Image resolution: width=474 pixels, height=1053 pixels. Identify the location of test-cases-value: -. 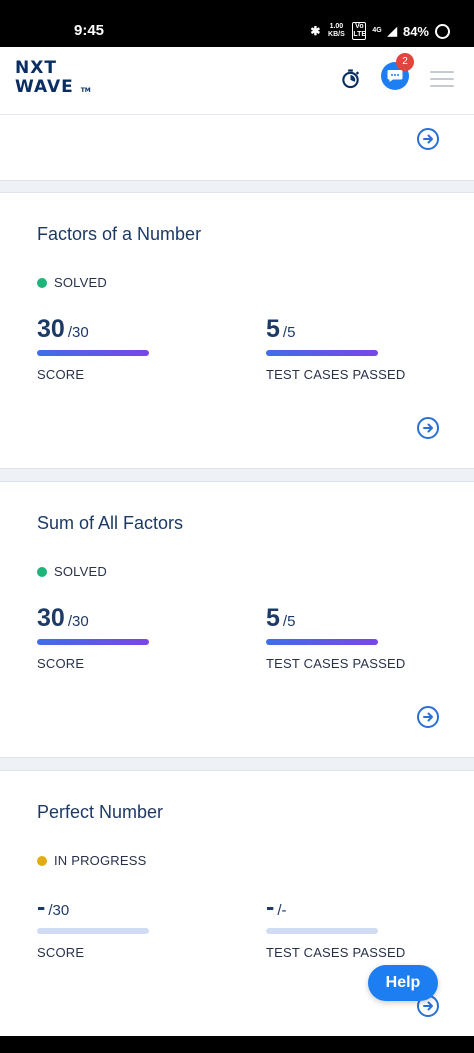
(270, 907).